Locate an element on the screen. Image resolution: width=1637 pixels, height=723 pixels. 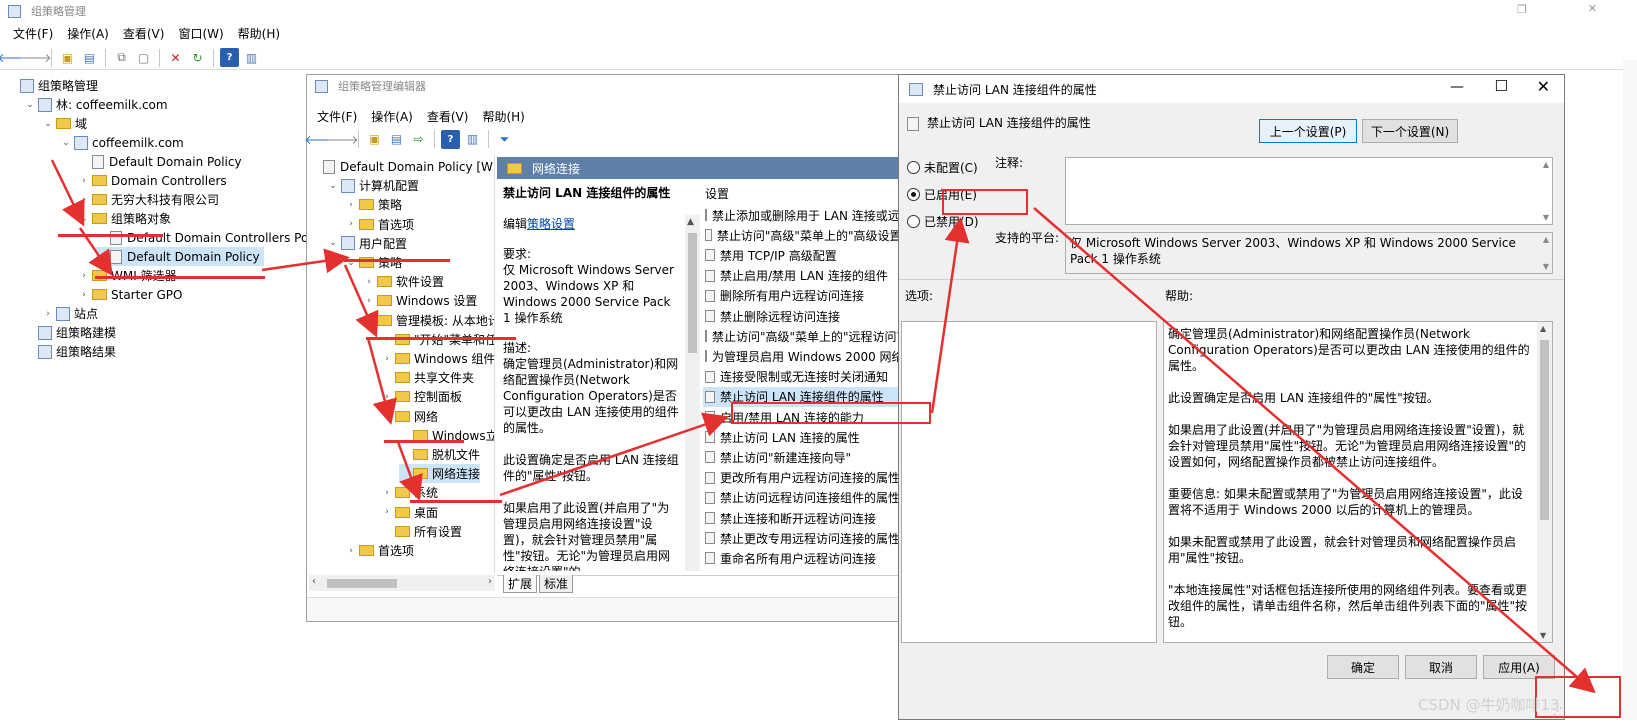
gpm-side-scroll is located at coordinates (1630, 390).